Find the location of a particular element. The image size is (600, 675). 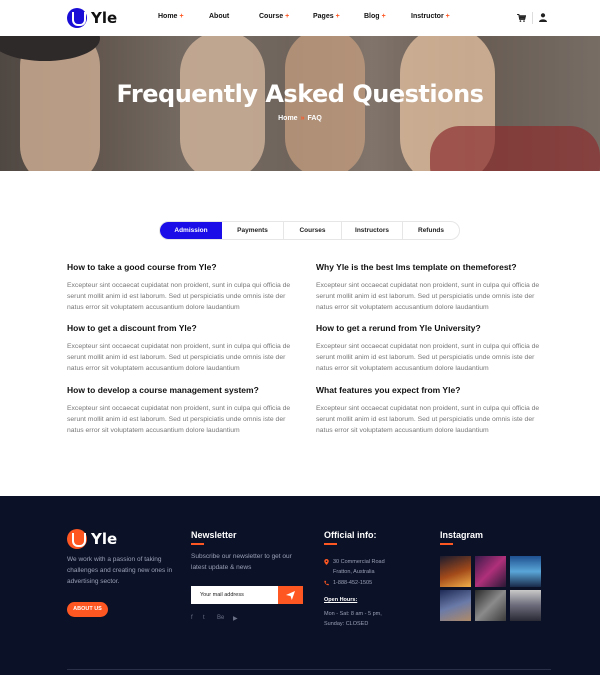

nav-item-instructor: Instructor + is located at coordinates (430, 16).